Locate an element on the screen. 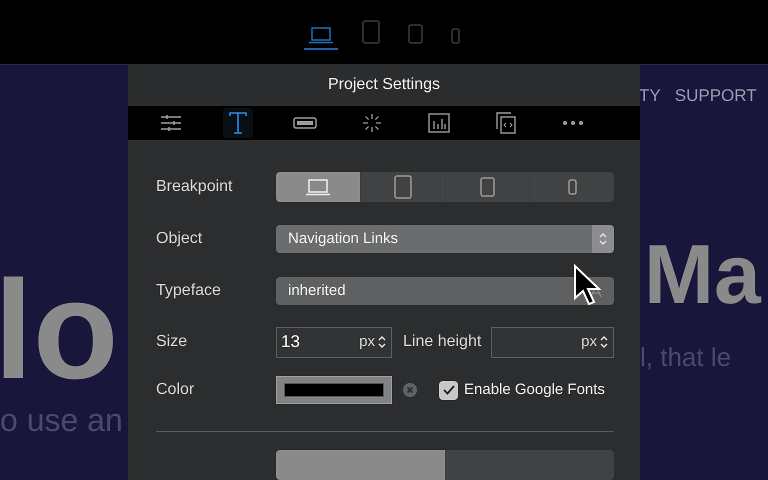 This screenshot has height=480, width=768. size-field: 13 px is located at coordinates (334, 342).